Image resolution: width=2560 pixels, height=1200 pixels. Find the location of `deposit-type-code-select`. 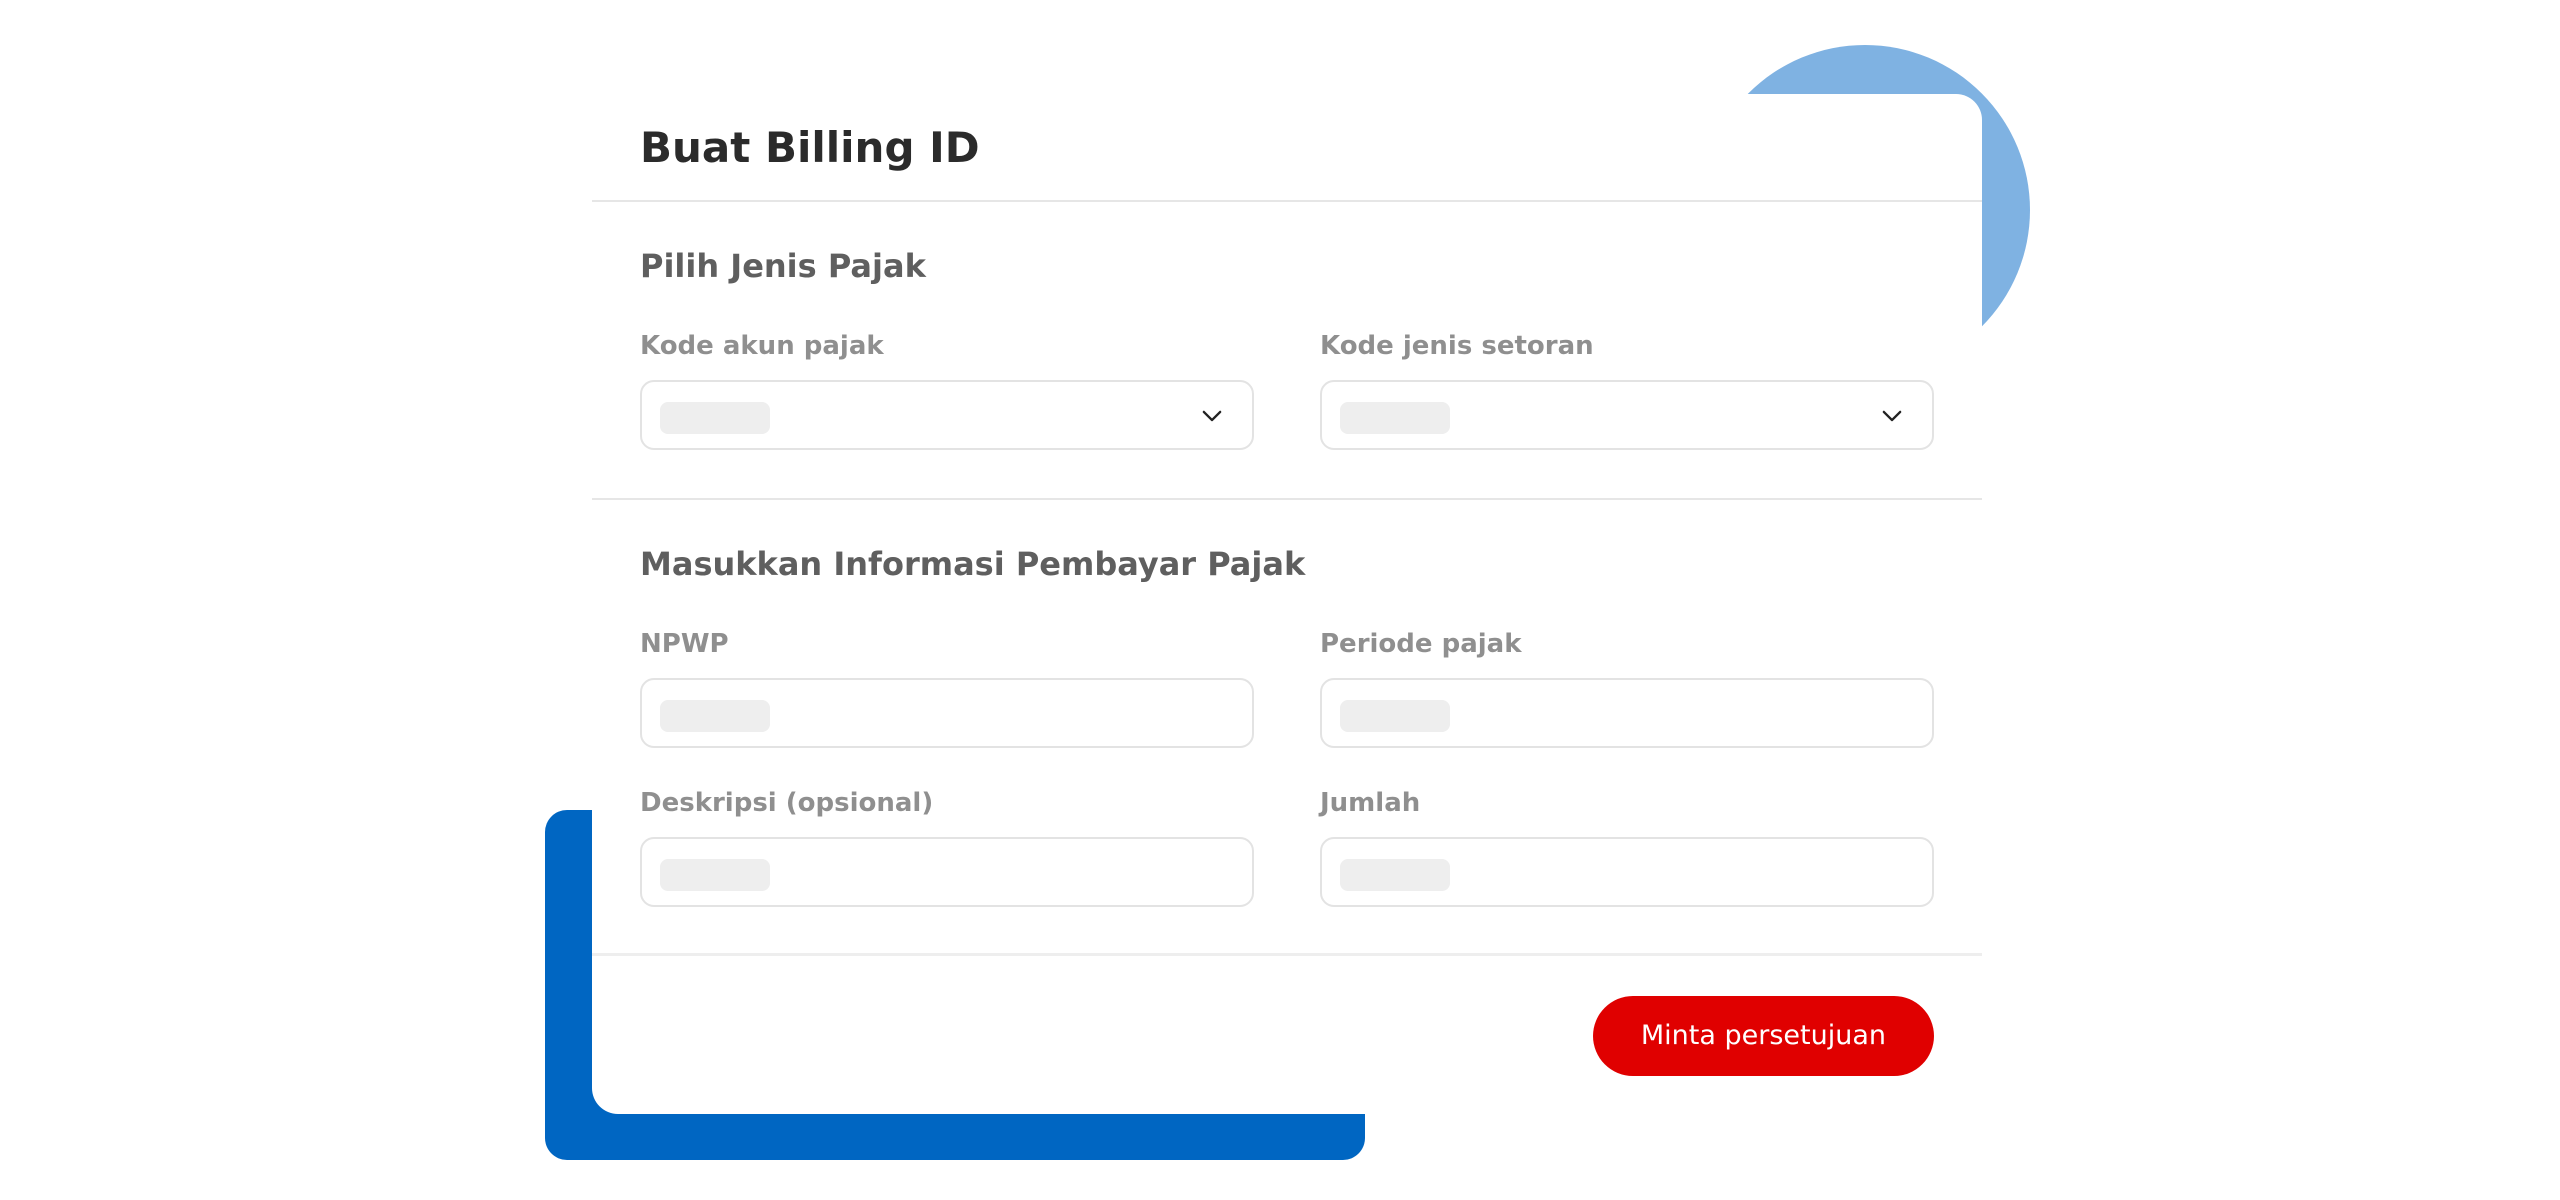

deposit-type-code-select is located at coordinates (1627, 415).